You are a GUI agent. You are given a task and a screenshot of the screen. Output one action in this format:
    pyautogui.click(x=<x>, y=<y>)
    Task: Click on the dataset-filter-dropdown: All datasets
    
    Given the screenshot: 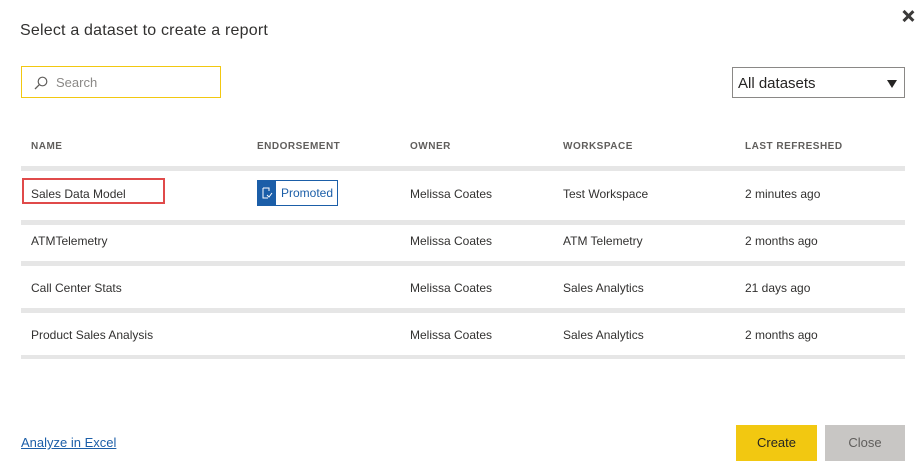 What is the action you would take?
    pyautogui.click(x=818, y=82)
    